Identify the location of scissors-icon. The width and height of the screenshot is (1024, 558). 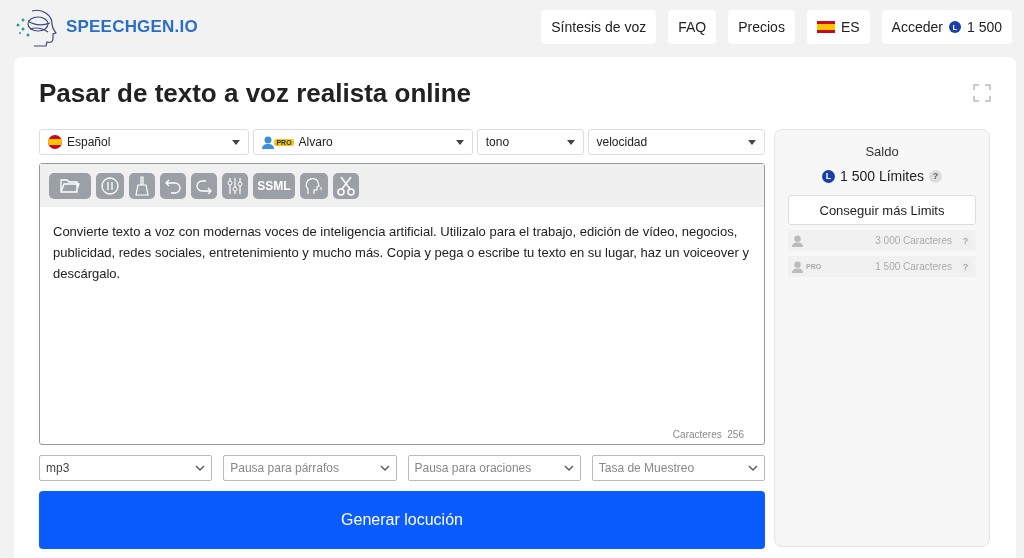
(346, 185).